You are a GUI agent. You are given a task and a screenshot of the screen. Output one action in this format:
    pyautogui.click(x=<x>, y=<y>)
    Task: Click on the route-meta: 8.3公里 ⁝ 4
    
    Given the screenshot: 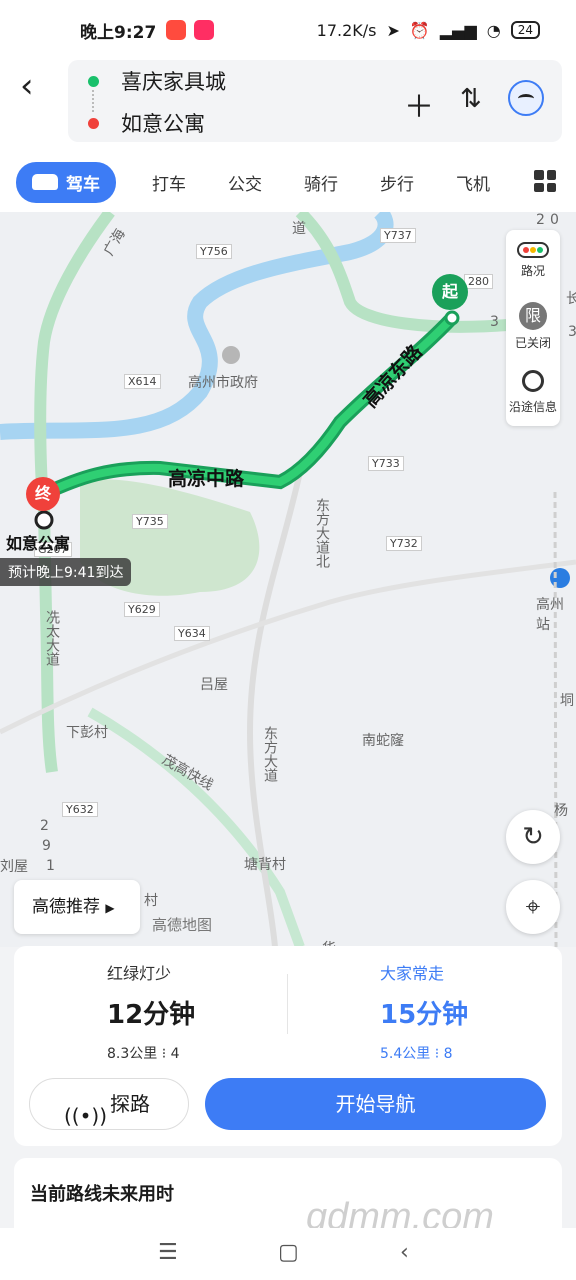 What is the action you would take?
    pyautogui.click(x=207, y=1053)
    